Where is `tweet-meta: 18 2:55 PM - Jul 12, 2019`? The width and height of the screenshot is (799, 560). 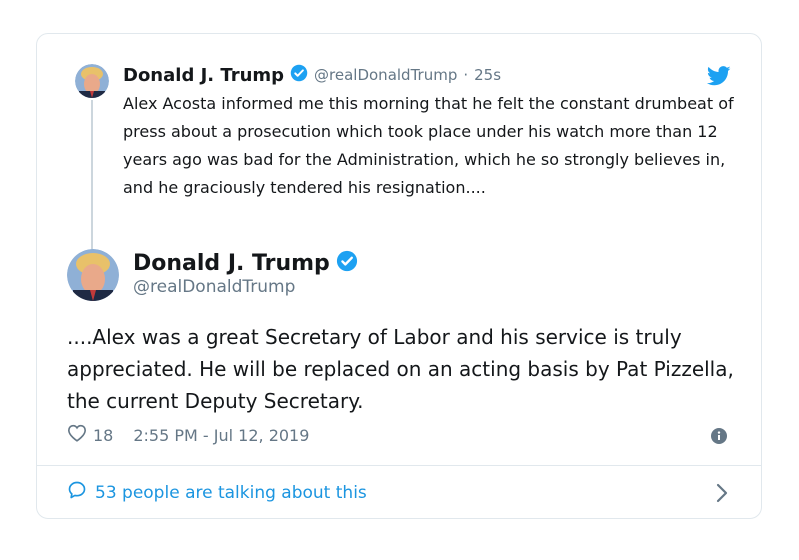 tweet-meta: 18 2:55 PM - Jul 12, 2019 is located at coordinates (188, 435).